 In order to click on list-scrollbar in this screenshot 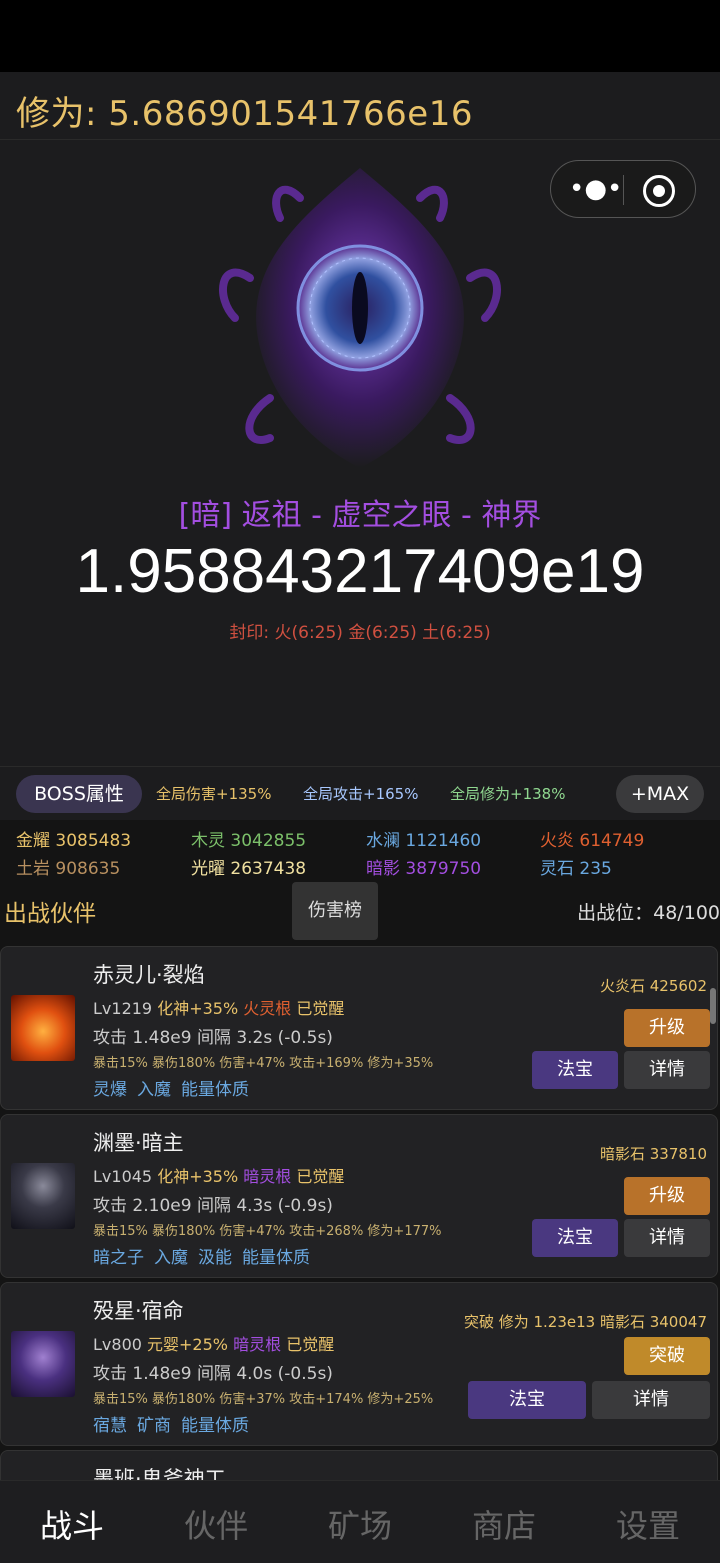, I will do `click(713, 1006)`.